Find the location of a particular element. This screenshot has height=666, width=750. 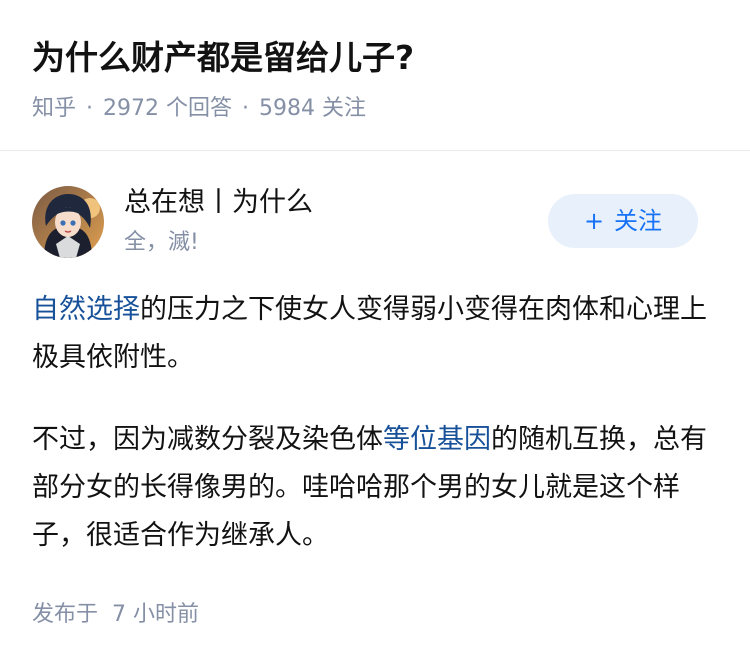

question-title: 为什么财产都是留给儿子? is located at coordinates (223, 58).